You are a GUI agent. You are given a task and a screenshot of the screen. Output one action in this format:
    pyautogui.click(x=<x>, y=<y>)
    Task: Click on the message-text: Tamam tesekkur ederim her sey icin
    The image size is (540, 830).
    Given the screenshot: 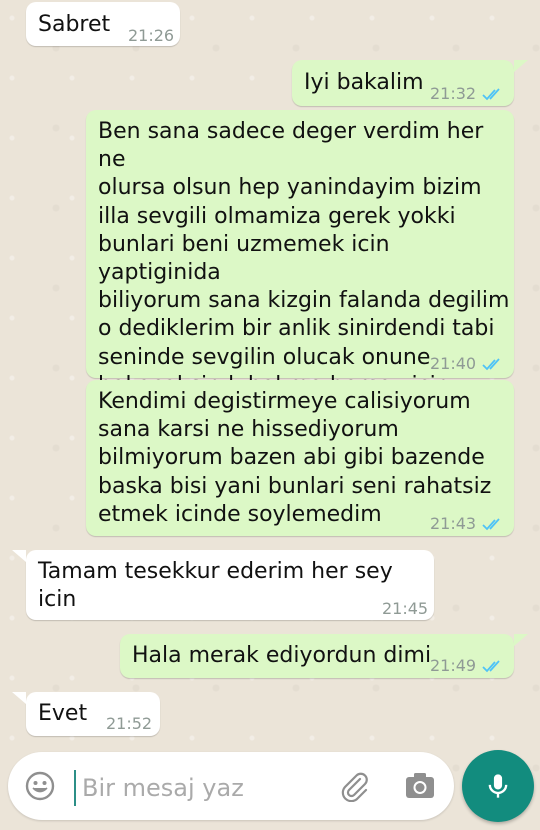 What is the action you would take?
    pyautogui.click(x=215, y=586)
    